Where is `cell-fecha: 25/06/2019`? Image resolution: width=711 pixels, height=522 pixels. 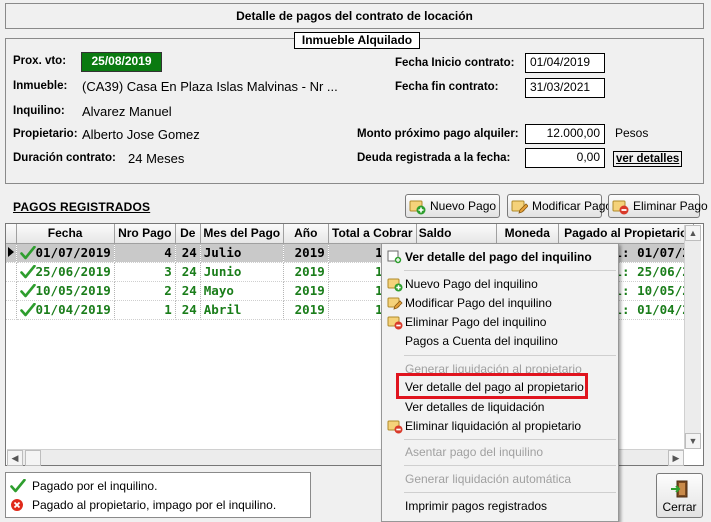 cell-fecha: 25/06/2019 is located at coordinates (65, 272).